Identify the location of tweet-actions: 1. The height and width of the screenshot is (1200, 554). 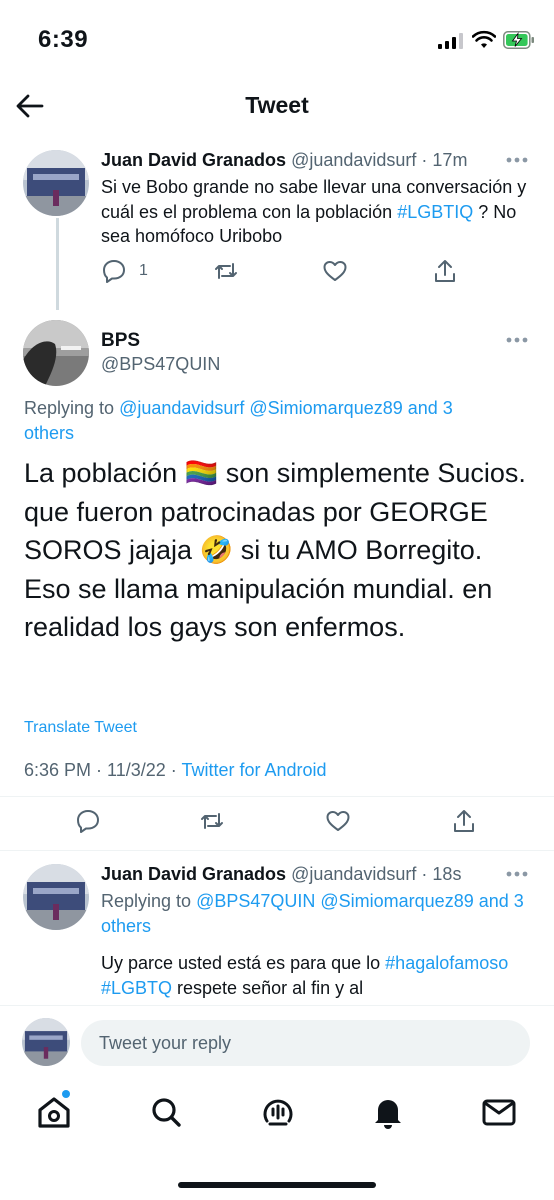
(281, 274).